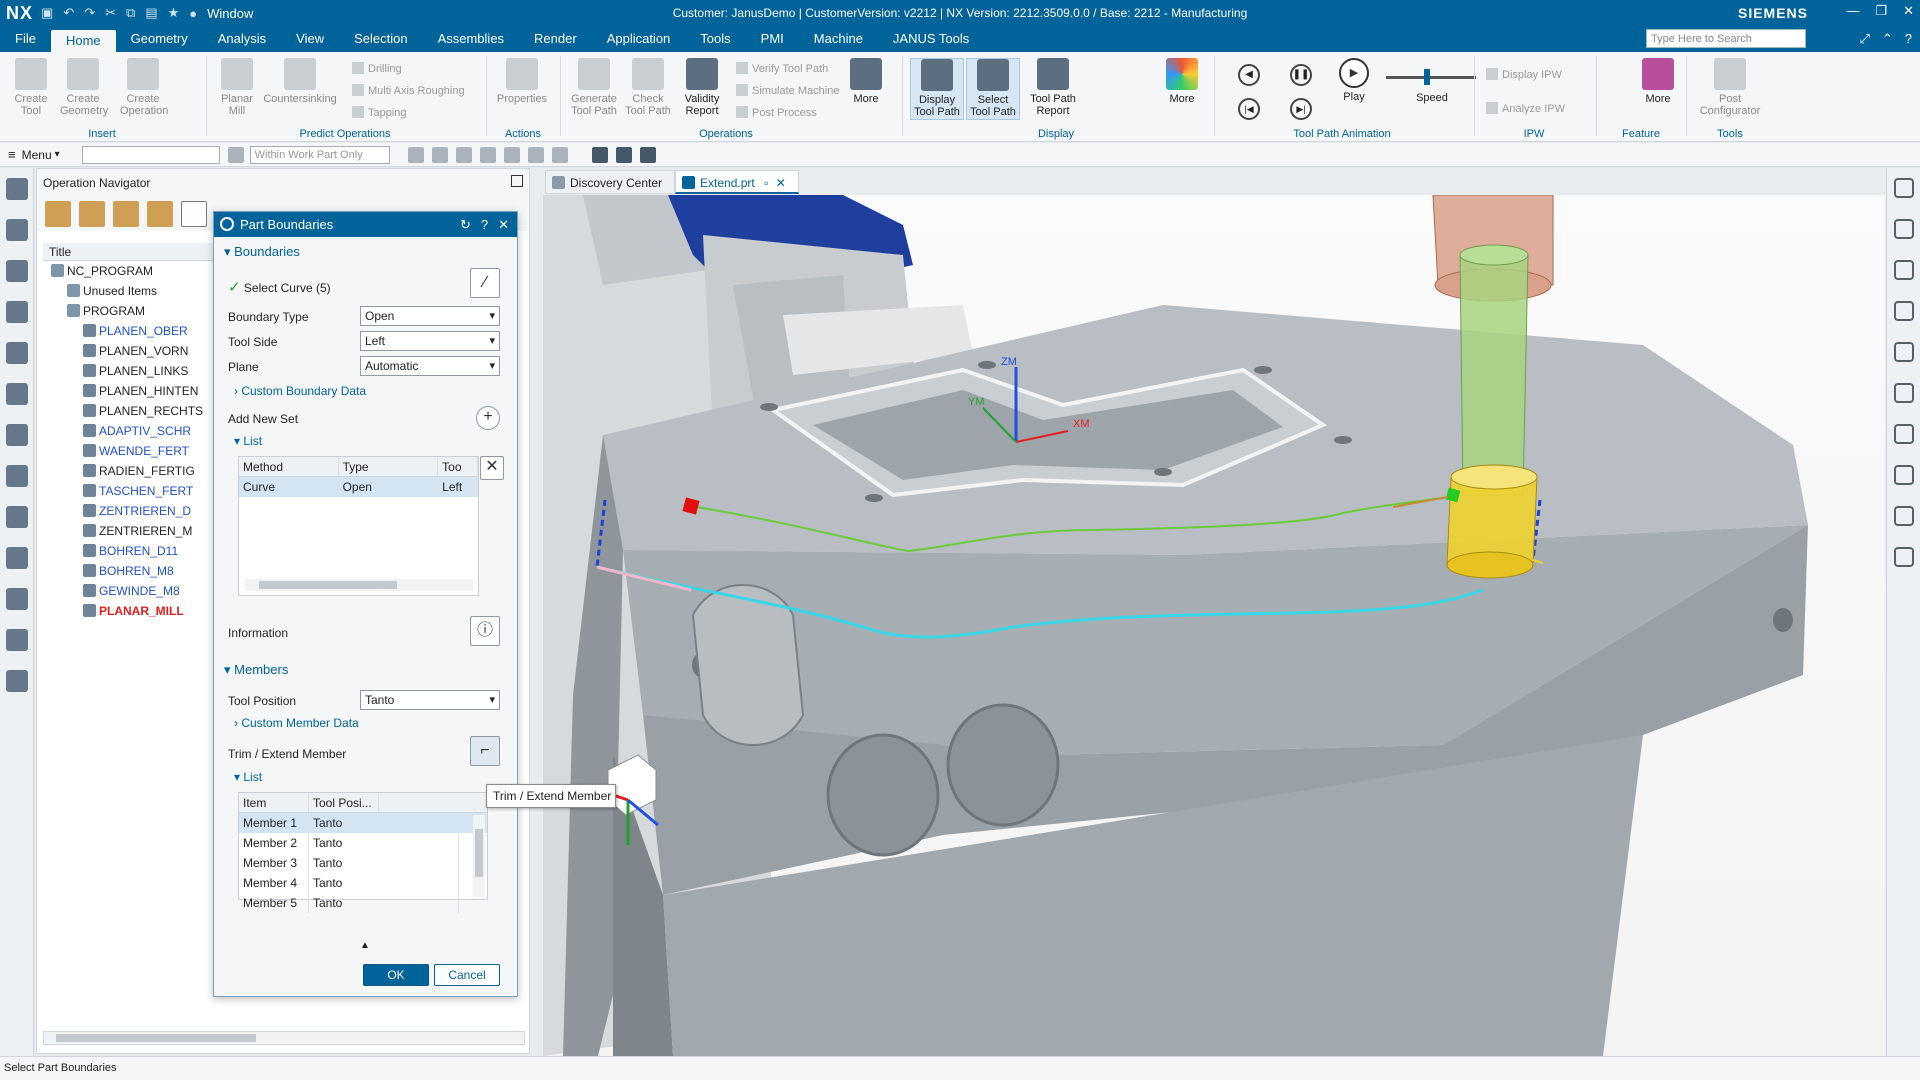 The image size is (1920, 1080). What do you see at coordinates (430, 316) in the screenshot?
I see `boundary-type-dropdown: Open` at bounding box center [430, 316].